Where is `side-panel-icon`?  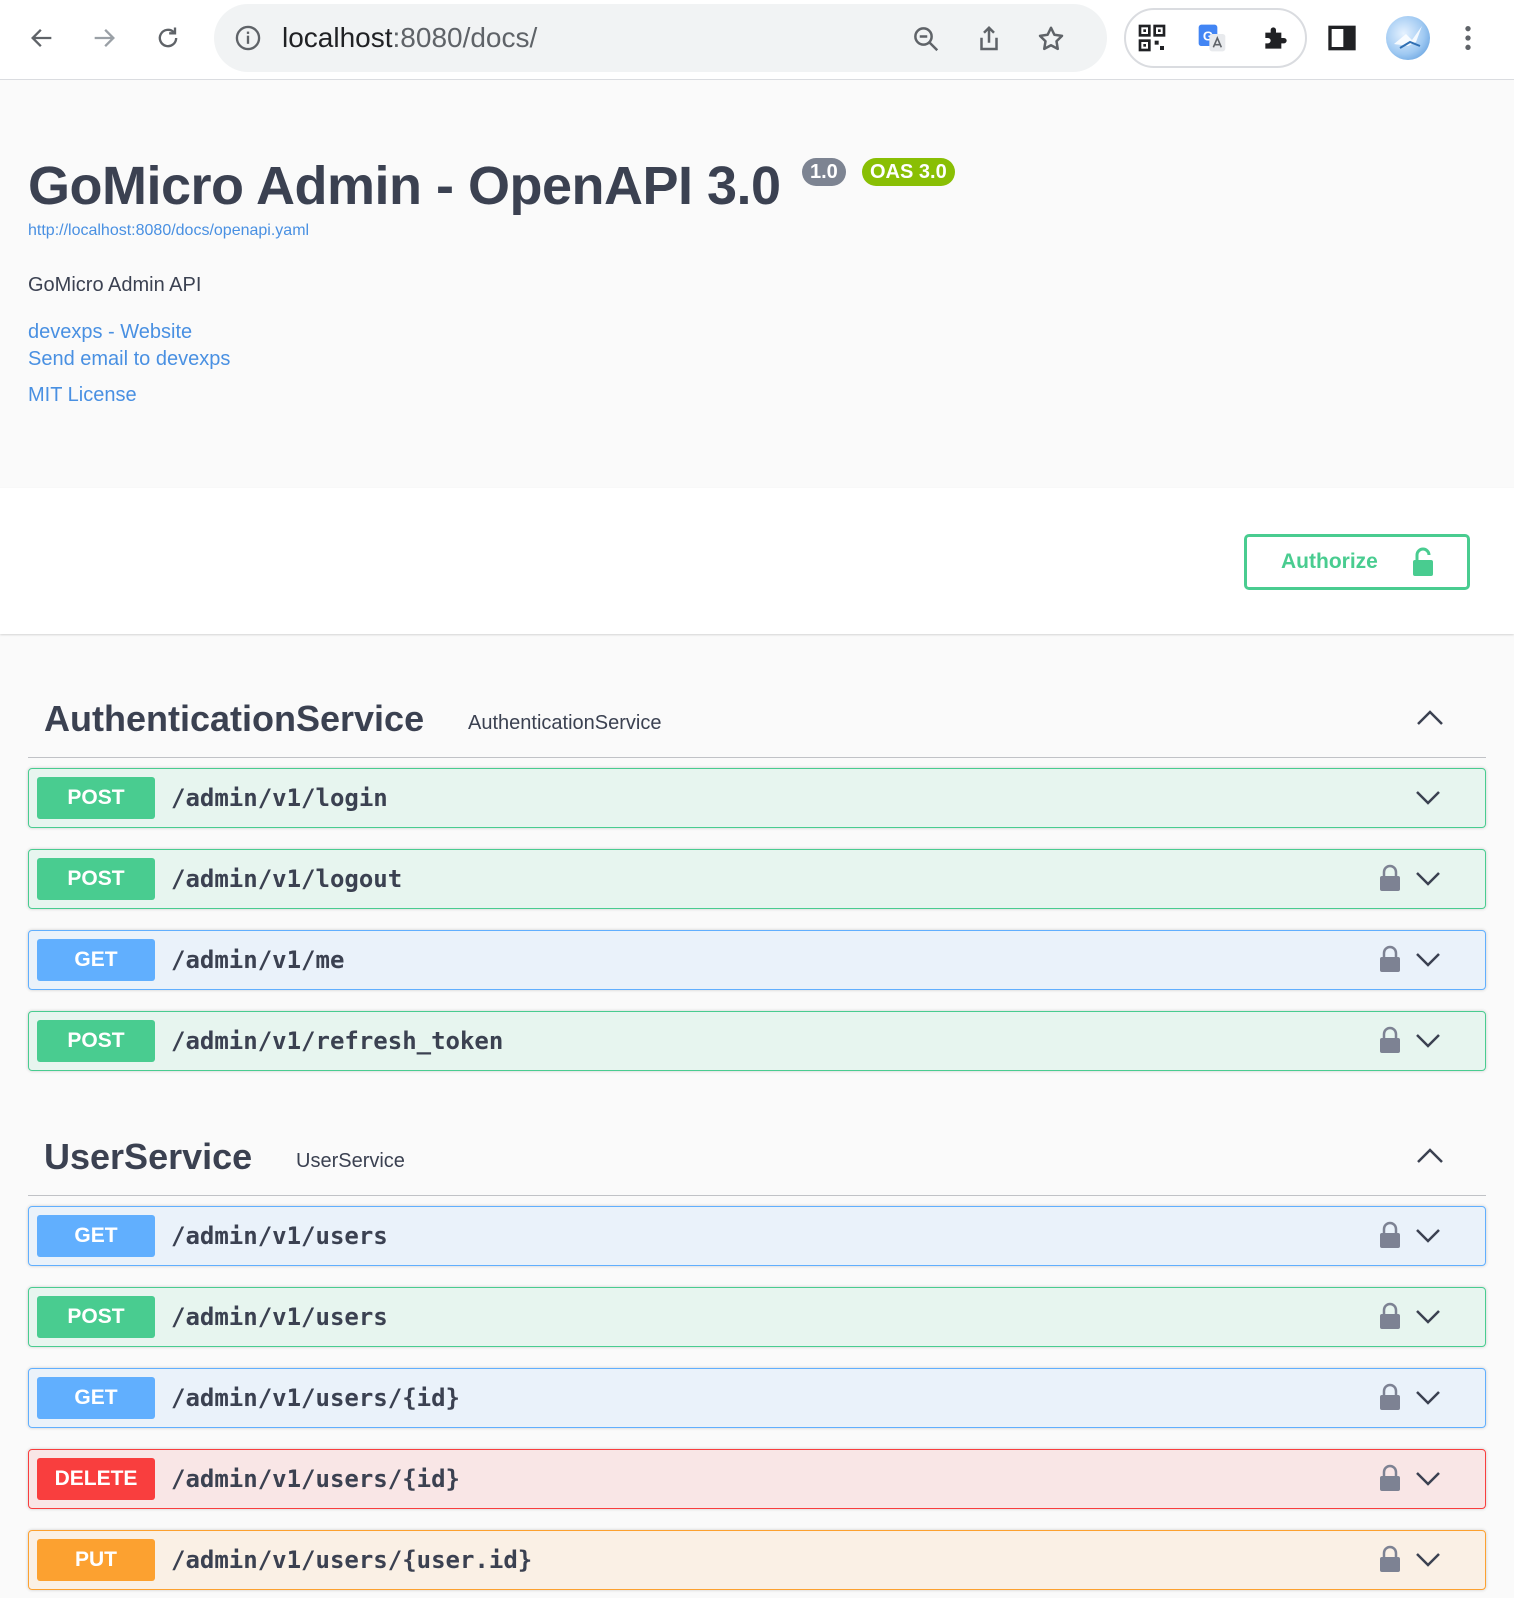 side-panel-icon is located at coordinates (1342, 38).